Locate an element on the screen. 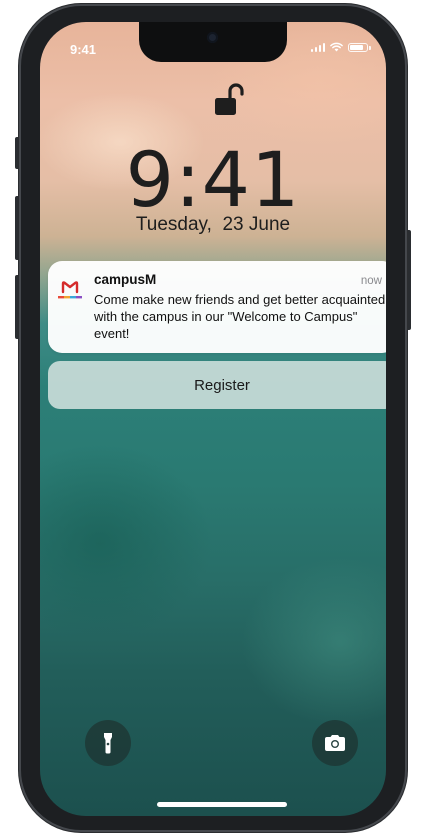 This screenshot has height=837, width=427. flashlight-button is located at coordinates (108, 743).